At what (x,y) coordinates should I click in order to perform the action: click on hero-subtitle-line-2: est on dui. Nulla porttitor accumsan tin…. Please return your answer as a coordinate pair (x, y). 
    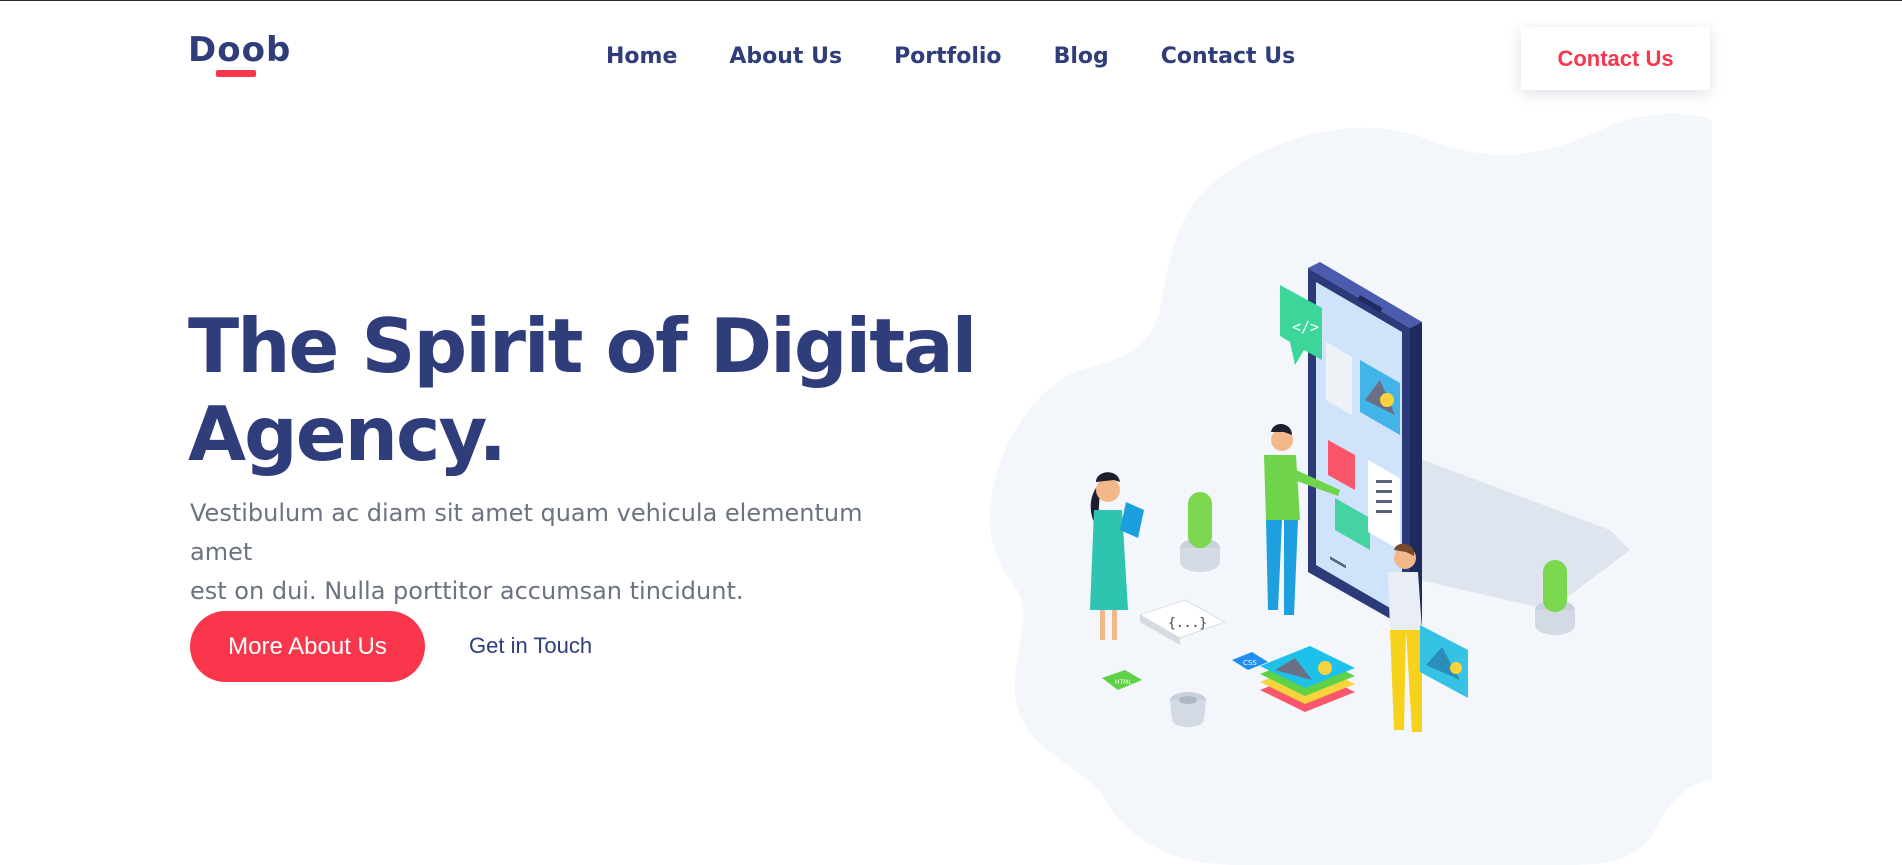
    Looking at the image, I should click on (467, 591).